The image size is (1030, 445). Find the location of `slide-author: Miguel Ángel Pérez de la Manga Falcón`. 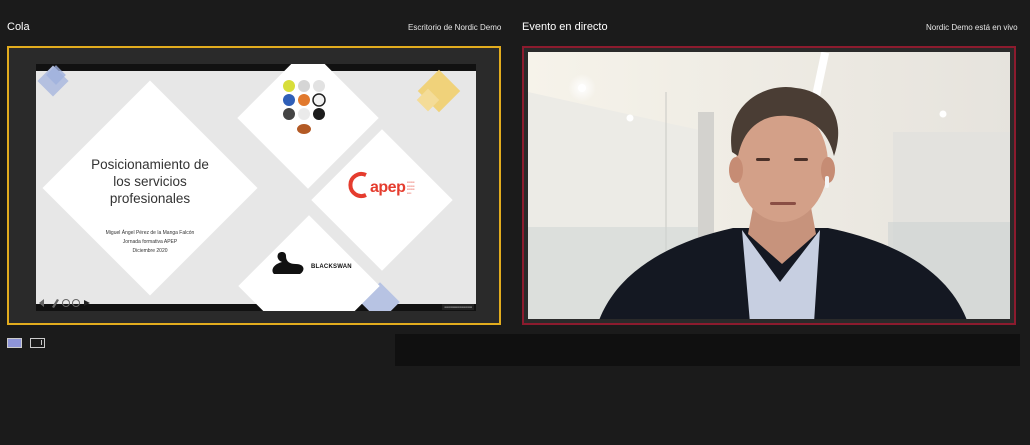

slide-author: Miguel Ángel Pérez de la Manga Falcón is located at coordinates (150, 233).